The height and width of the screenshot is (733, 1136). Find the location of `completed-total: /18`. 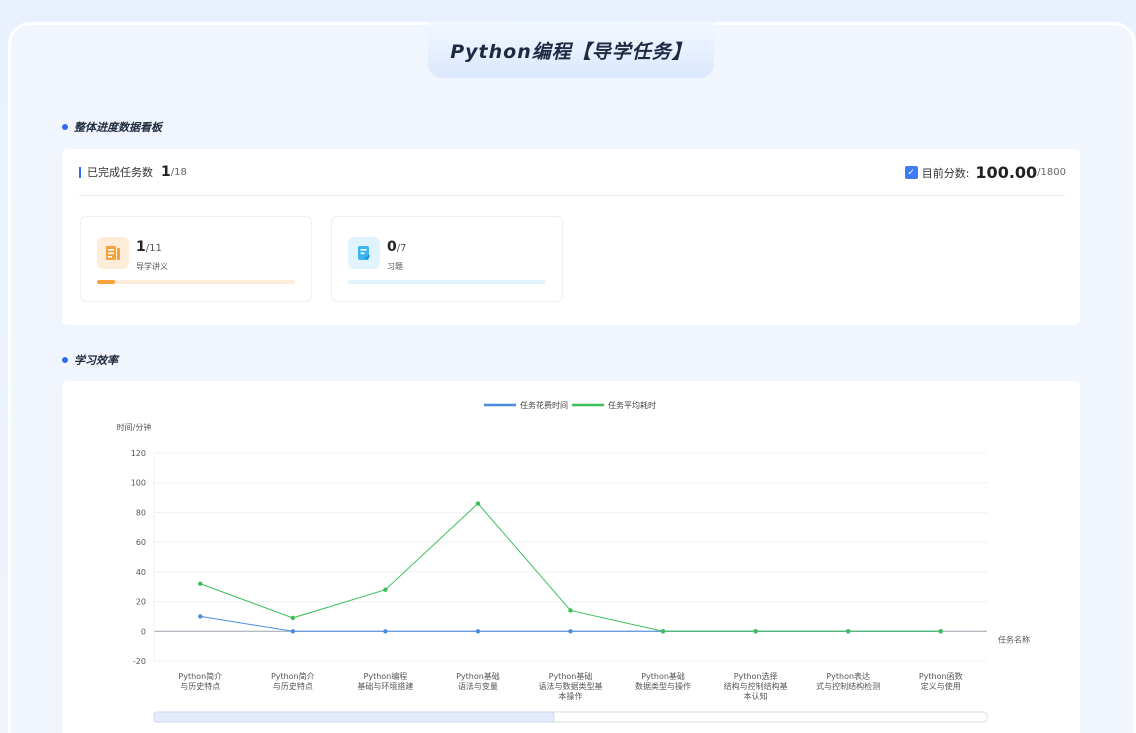

completed-total: /18 is located at coordinates (178, 172).